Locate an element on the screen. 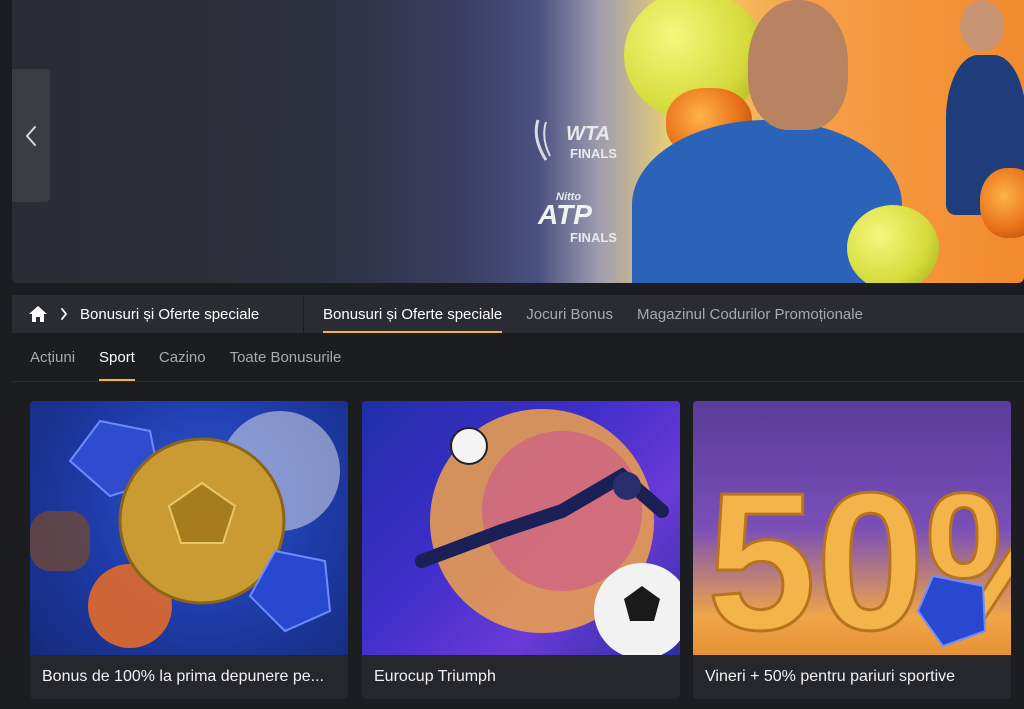 This screenshot has width=1024, height=709. wta-logo-sub: FINALS is located at coordinates (593, 153).